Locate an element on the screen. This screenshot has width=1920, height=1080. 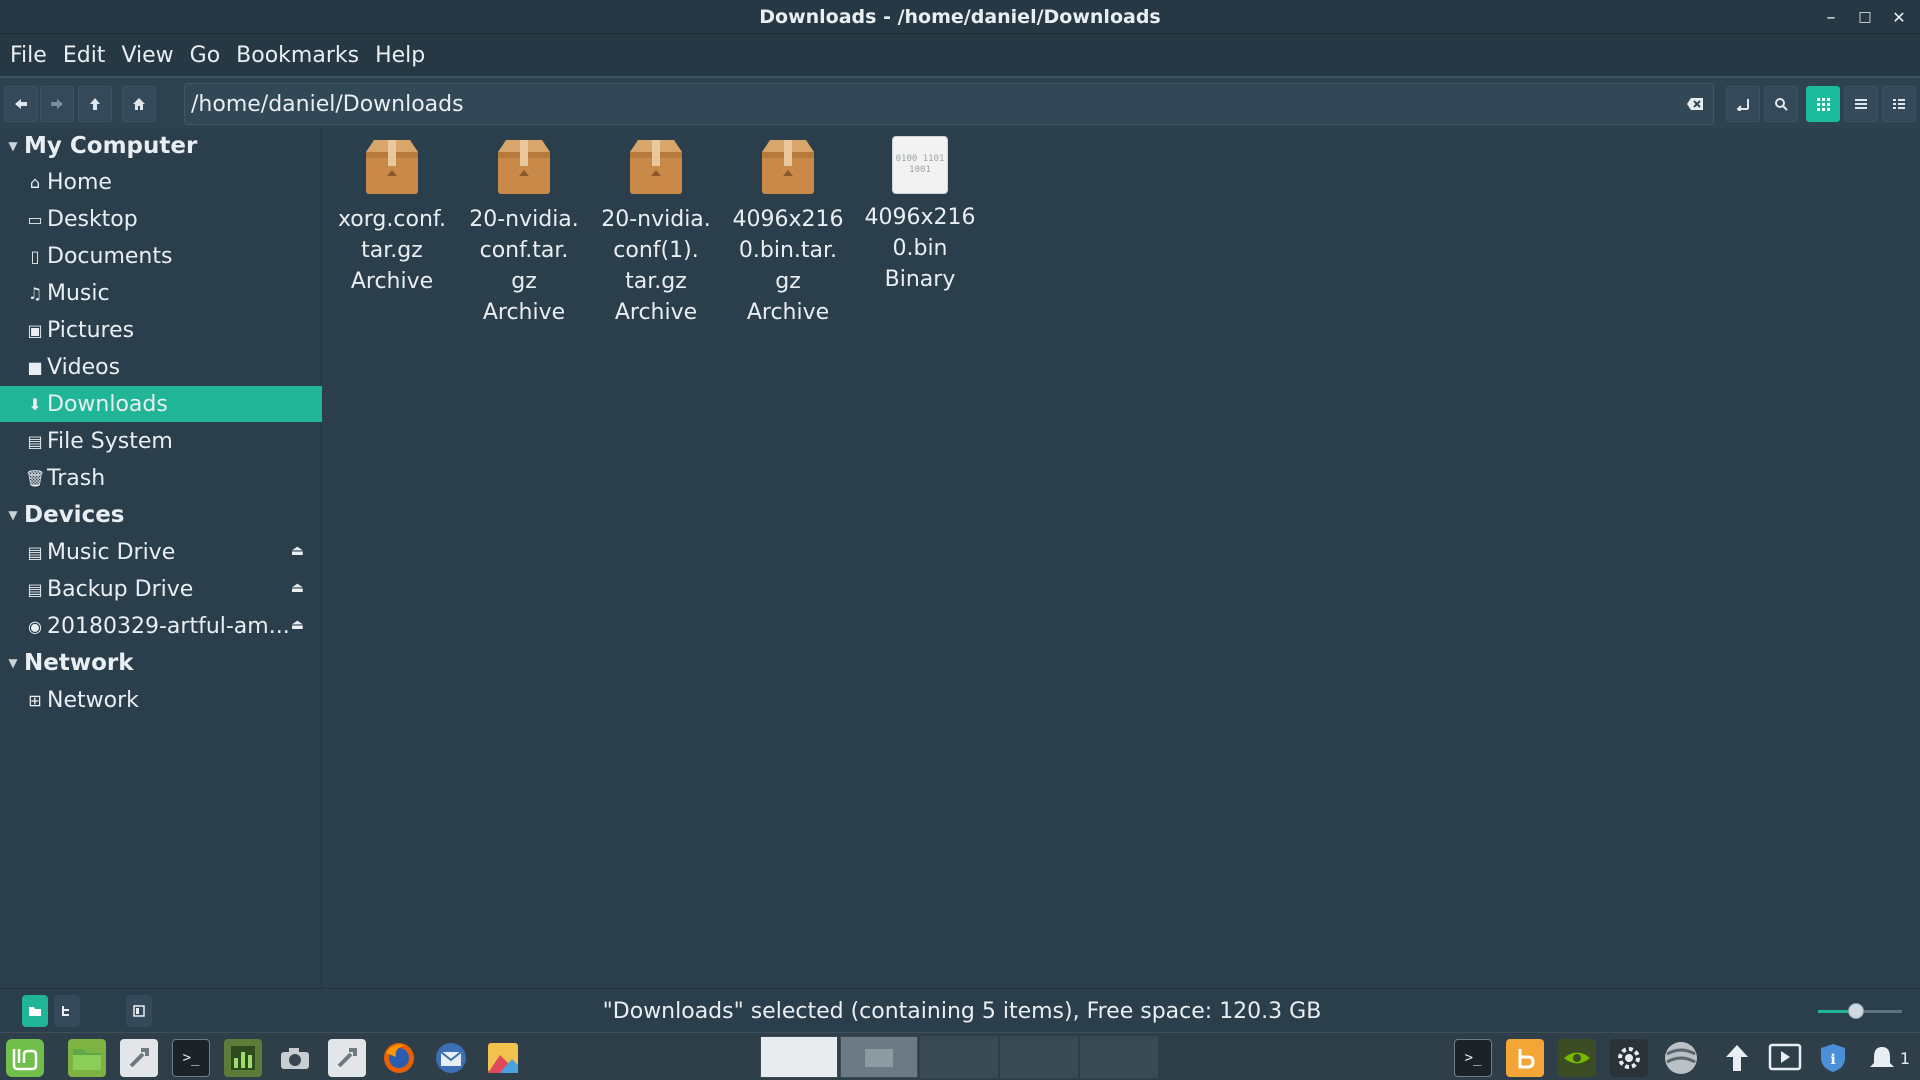
menu-go: Go is located at coordinates (205, 55).